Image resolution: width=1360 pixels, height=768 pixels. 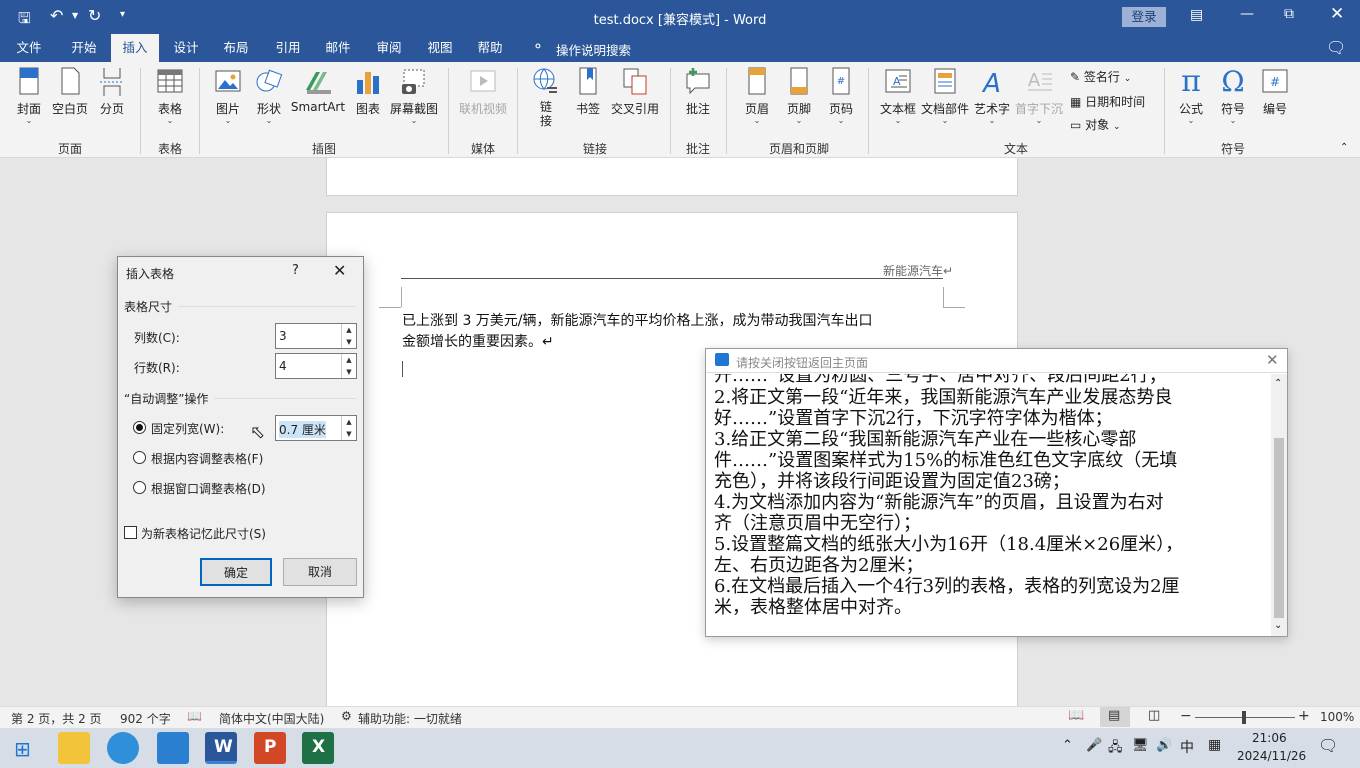 What do you see at coordinates (236, 572) in the screenshot?
I see `ok-button: 确定` at bounding box center [236, 572].